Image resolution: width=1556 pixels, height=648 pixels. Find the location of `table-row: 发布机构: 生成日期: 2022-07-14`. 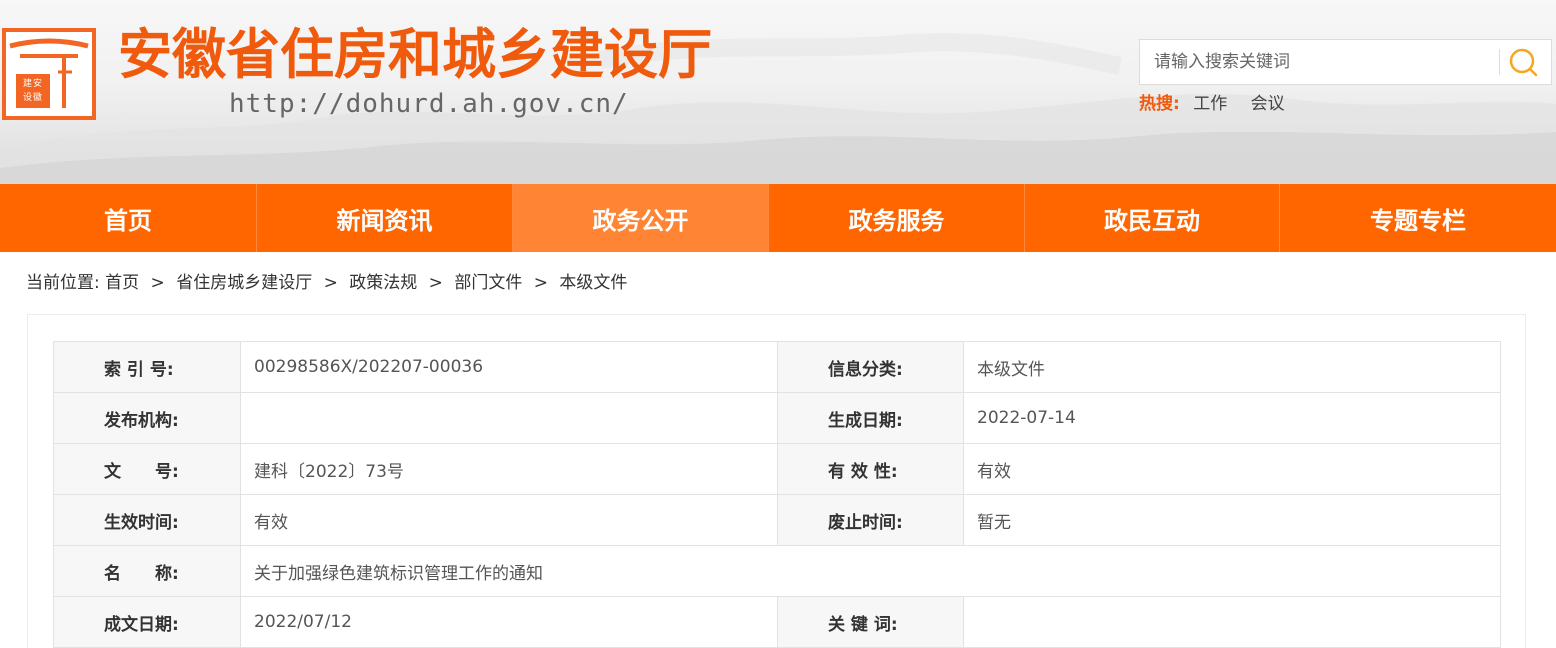

table-row: 发布机构: 生成日期: 2022-07-14 is located at coordinates (777, 418).